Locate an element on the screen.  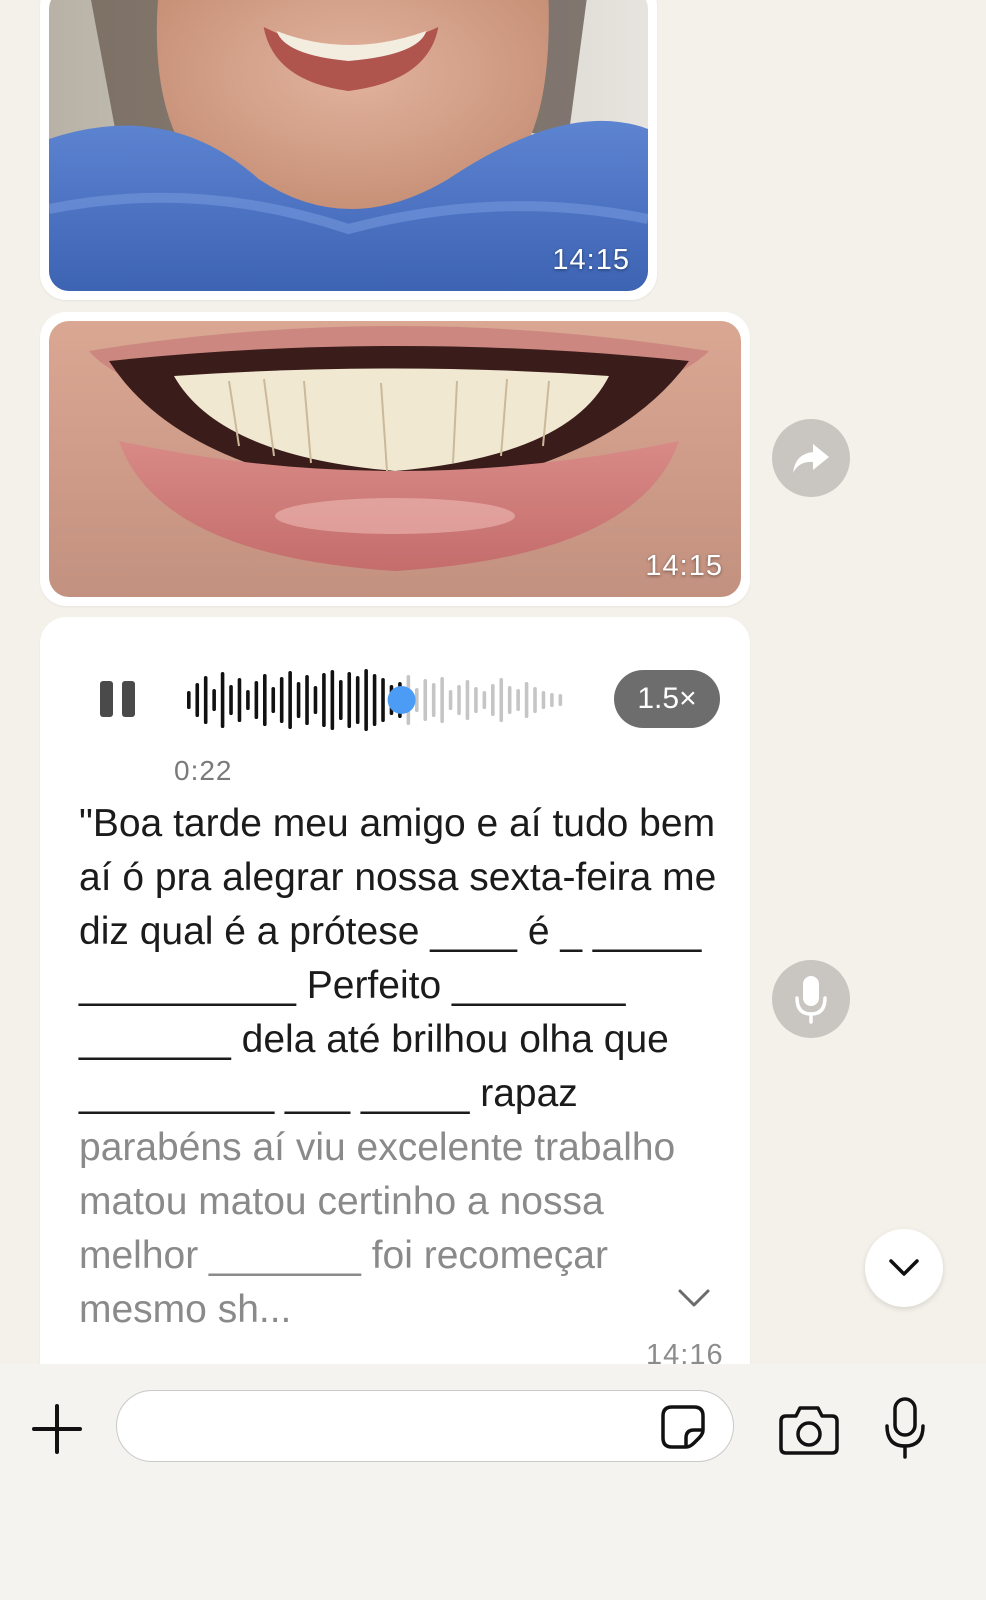
pause-button is located at coordinates (118, 699).